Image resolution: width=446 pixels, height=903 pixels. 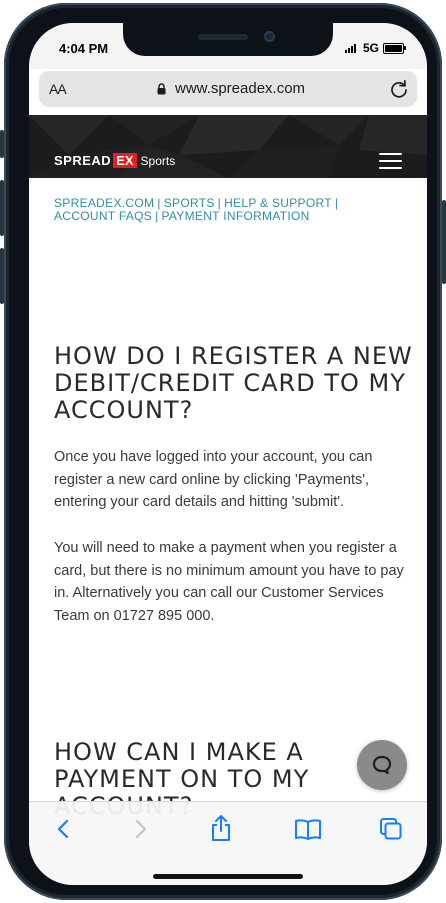 I want to click on breadcrumb-item-payment-info: PAYMENT INFORMATION, so click(x=235, y=216).